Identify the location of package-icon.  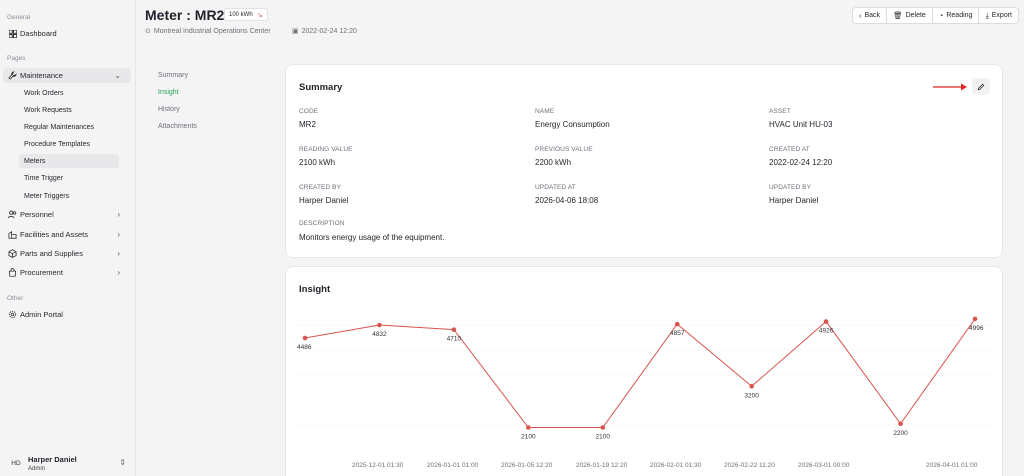
(12, 253).